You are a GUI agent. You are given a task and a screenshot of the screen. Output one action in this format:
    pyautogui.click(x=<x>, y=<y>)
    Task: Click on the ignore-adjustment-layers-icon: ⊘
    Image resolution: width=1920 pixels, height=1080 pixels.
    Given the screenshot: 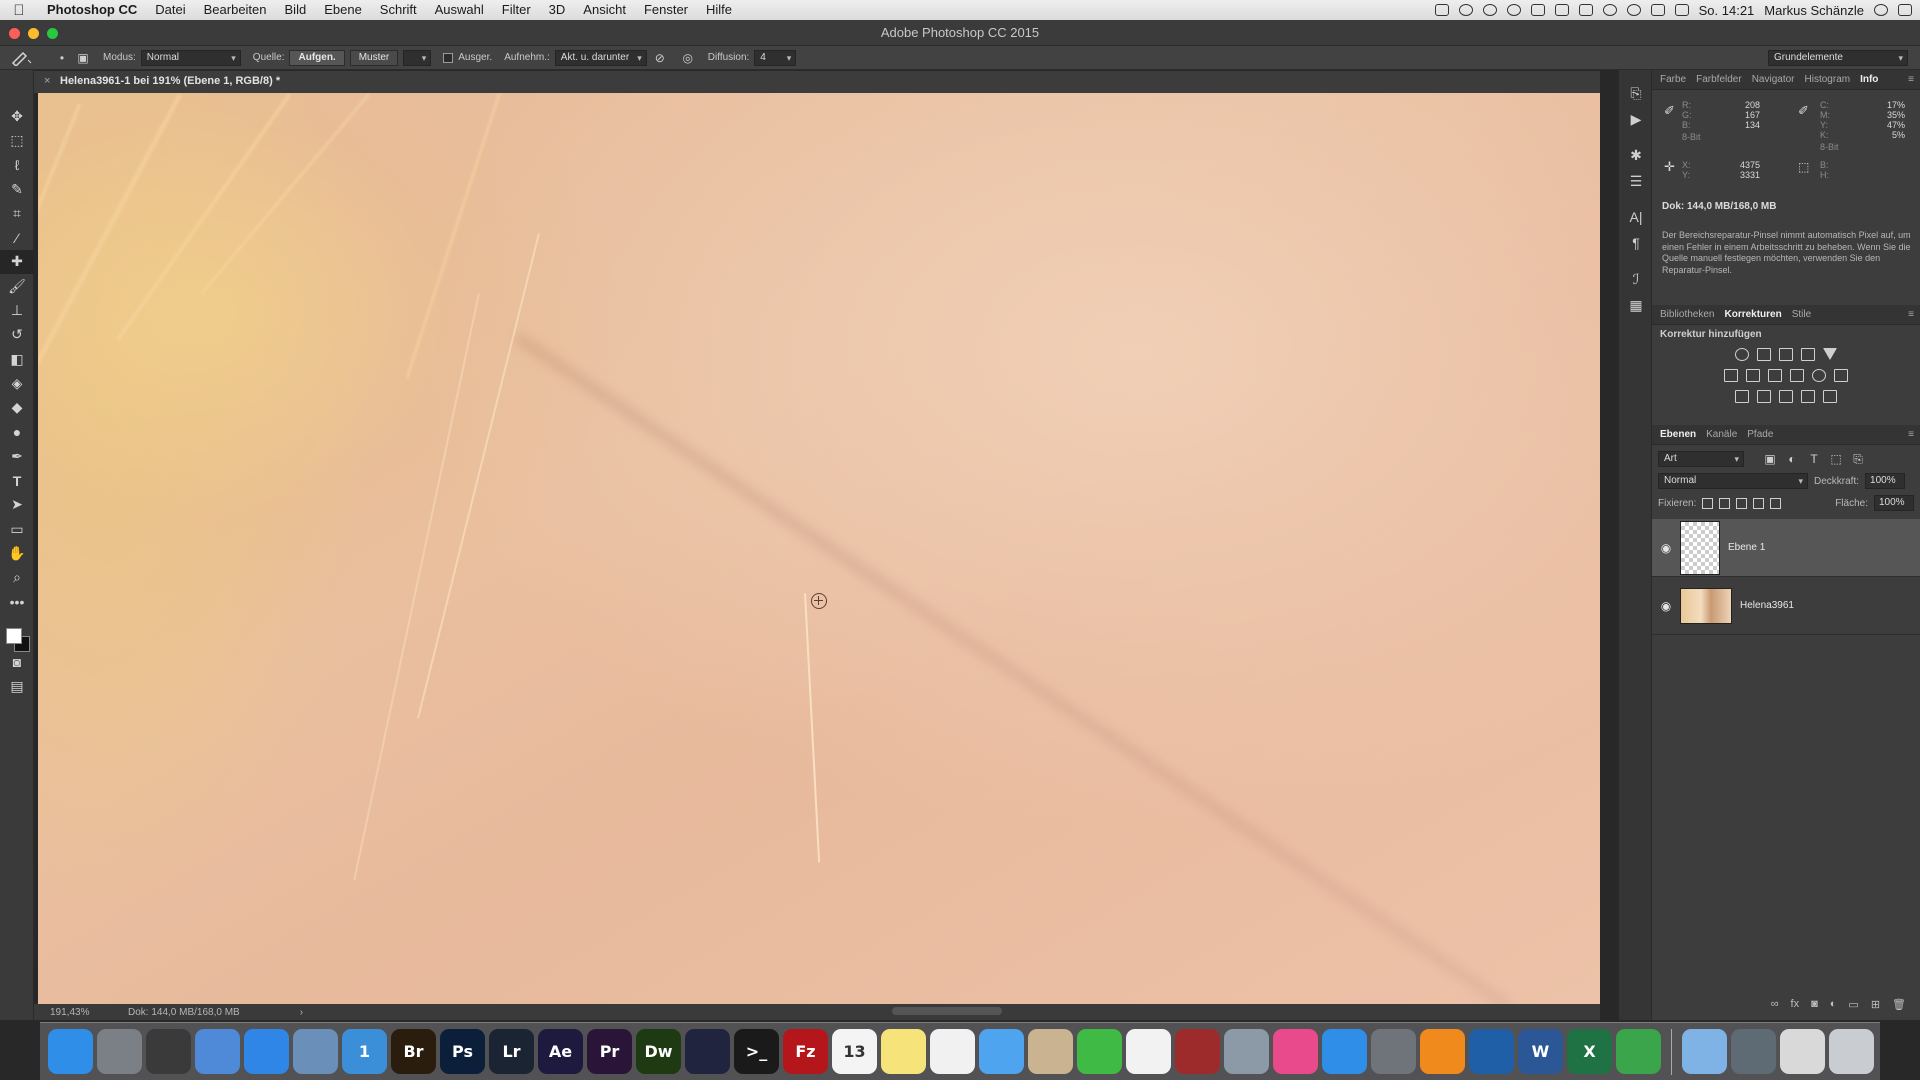 What is the action you would take?
    pyautogui.click(x=660, y=58)
    